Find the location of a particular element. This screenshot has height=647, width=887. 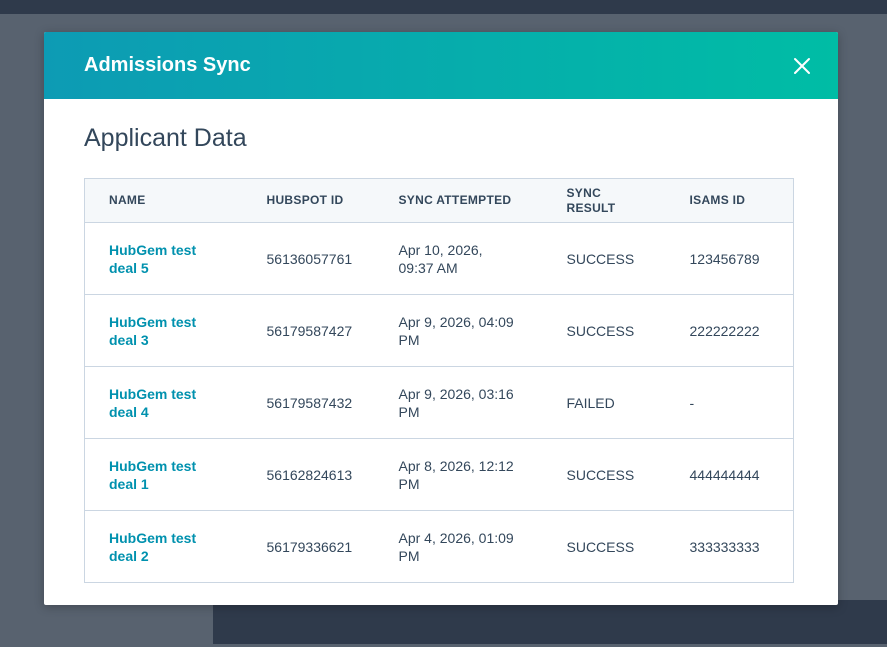

deal-link: HubGem test deal 1 is located at coordinates (164, 475).